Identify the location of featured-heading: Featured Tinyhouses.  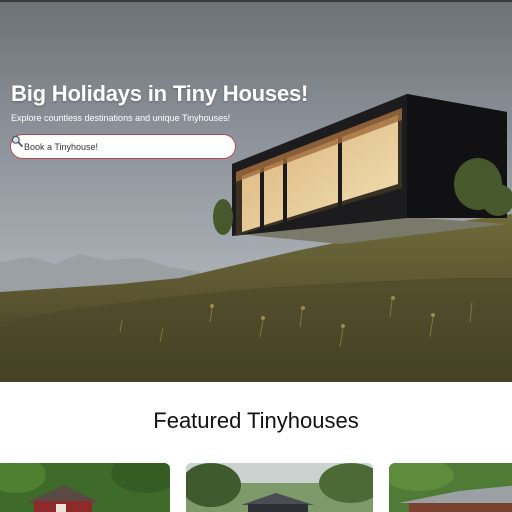
(256, 420).